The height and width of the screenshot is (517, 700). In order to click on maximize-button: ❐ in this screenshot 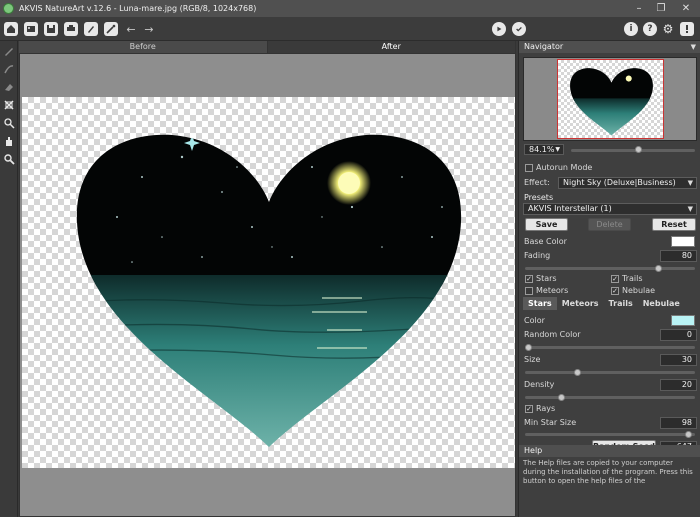, I will do `click(661, 8)`.